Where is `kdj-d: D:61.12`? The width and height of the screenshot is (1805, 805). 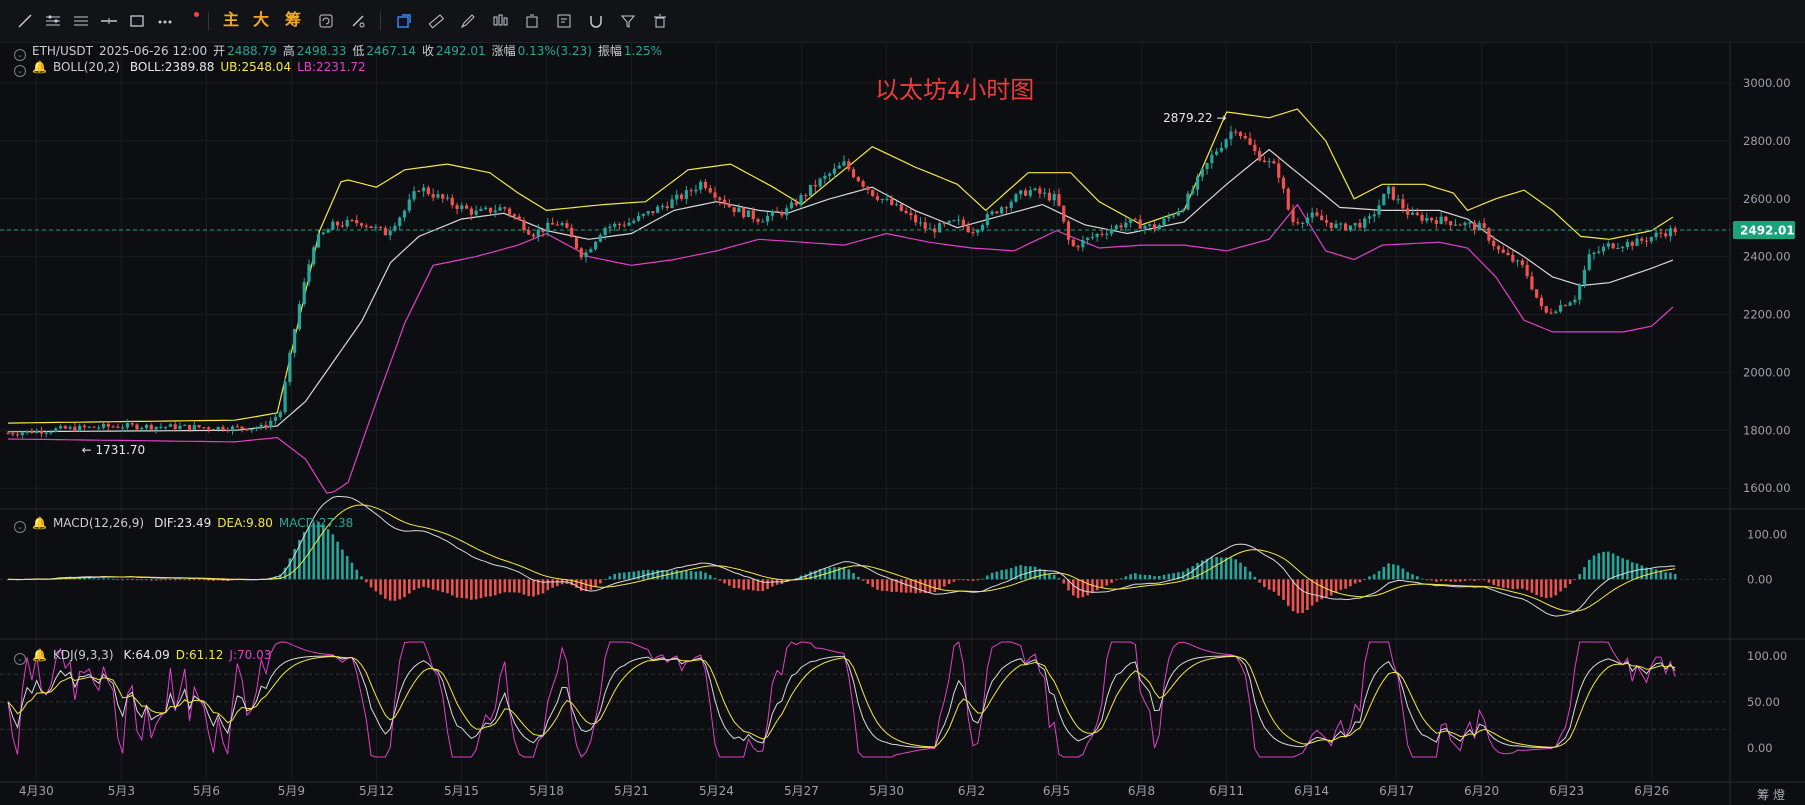 kdj-d: D:61.12 is located at coordinates (199, 655).